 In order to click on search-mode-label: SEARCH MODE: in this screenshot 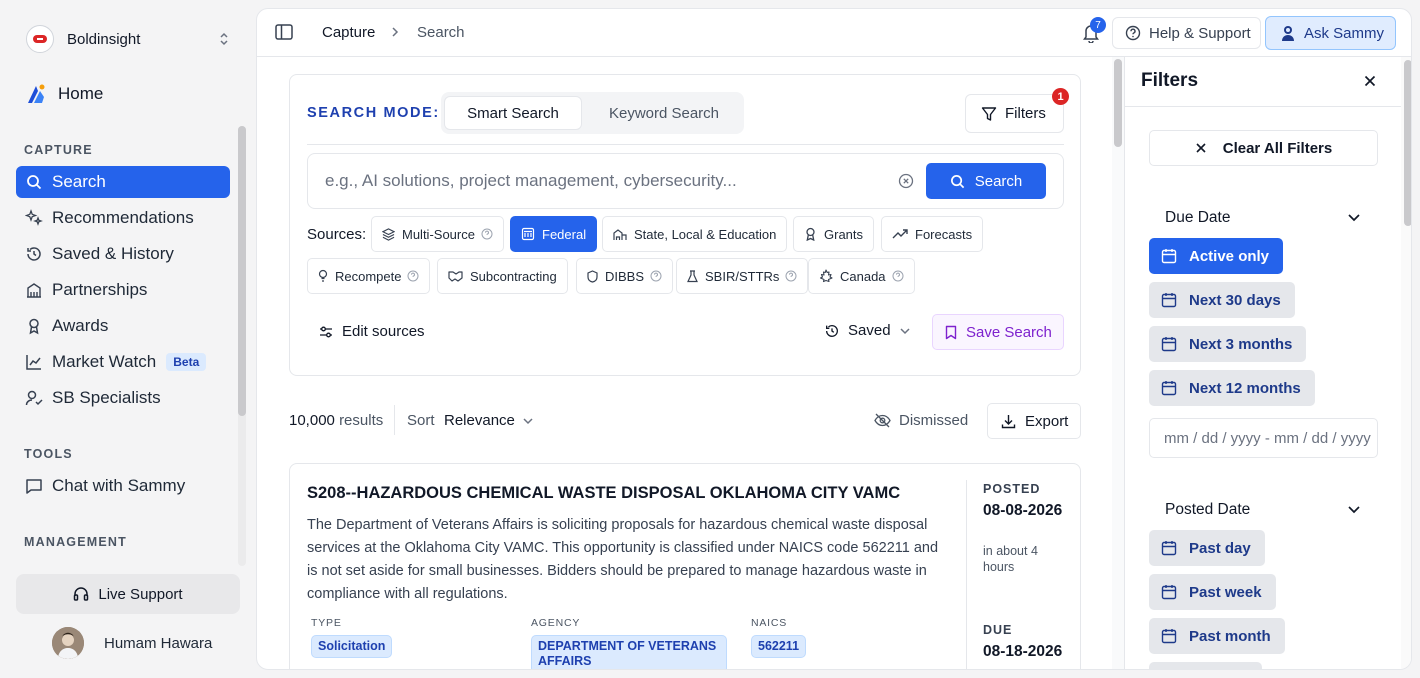, I will do `click(373, 113)`.